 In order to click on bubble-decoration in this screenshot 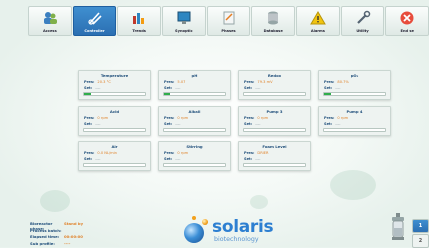, I will do `click(259, 202)`.